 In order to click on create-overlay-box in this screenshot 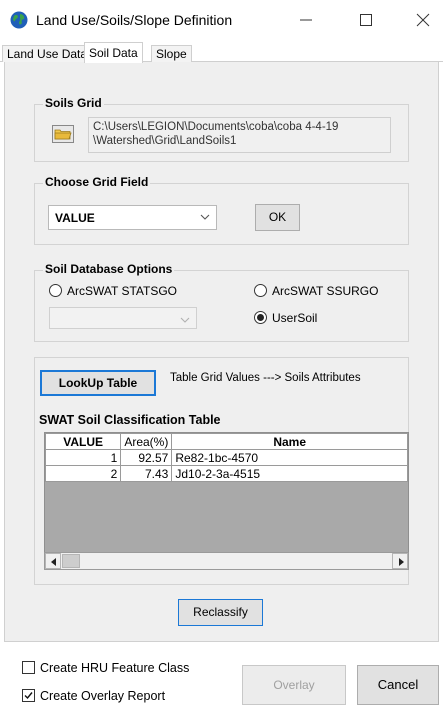, I will do `click(28, 695)`.